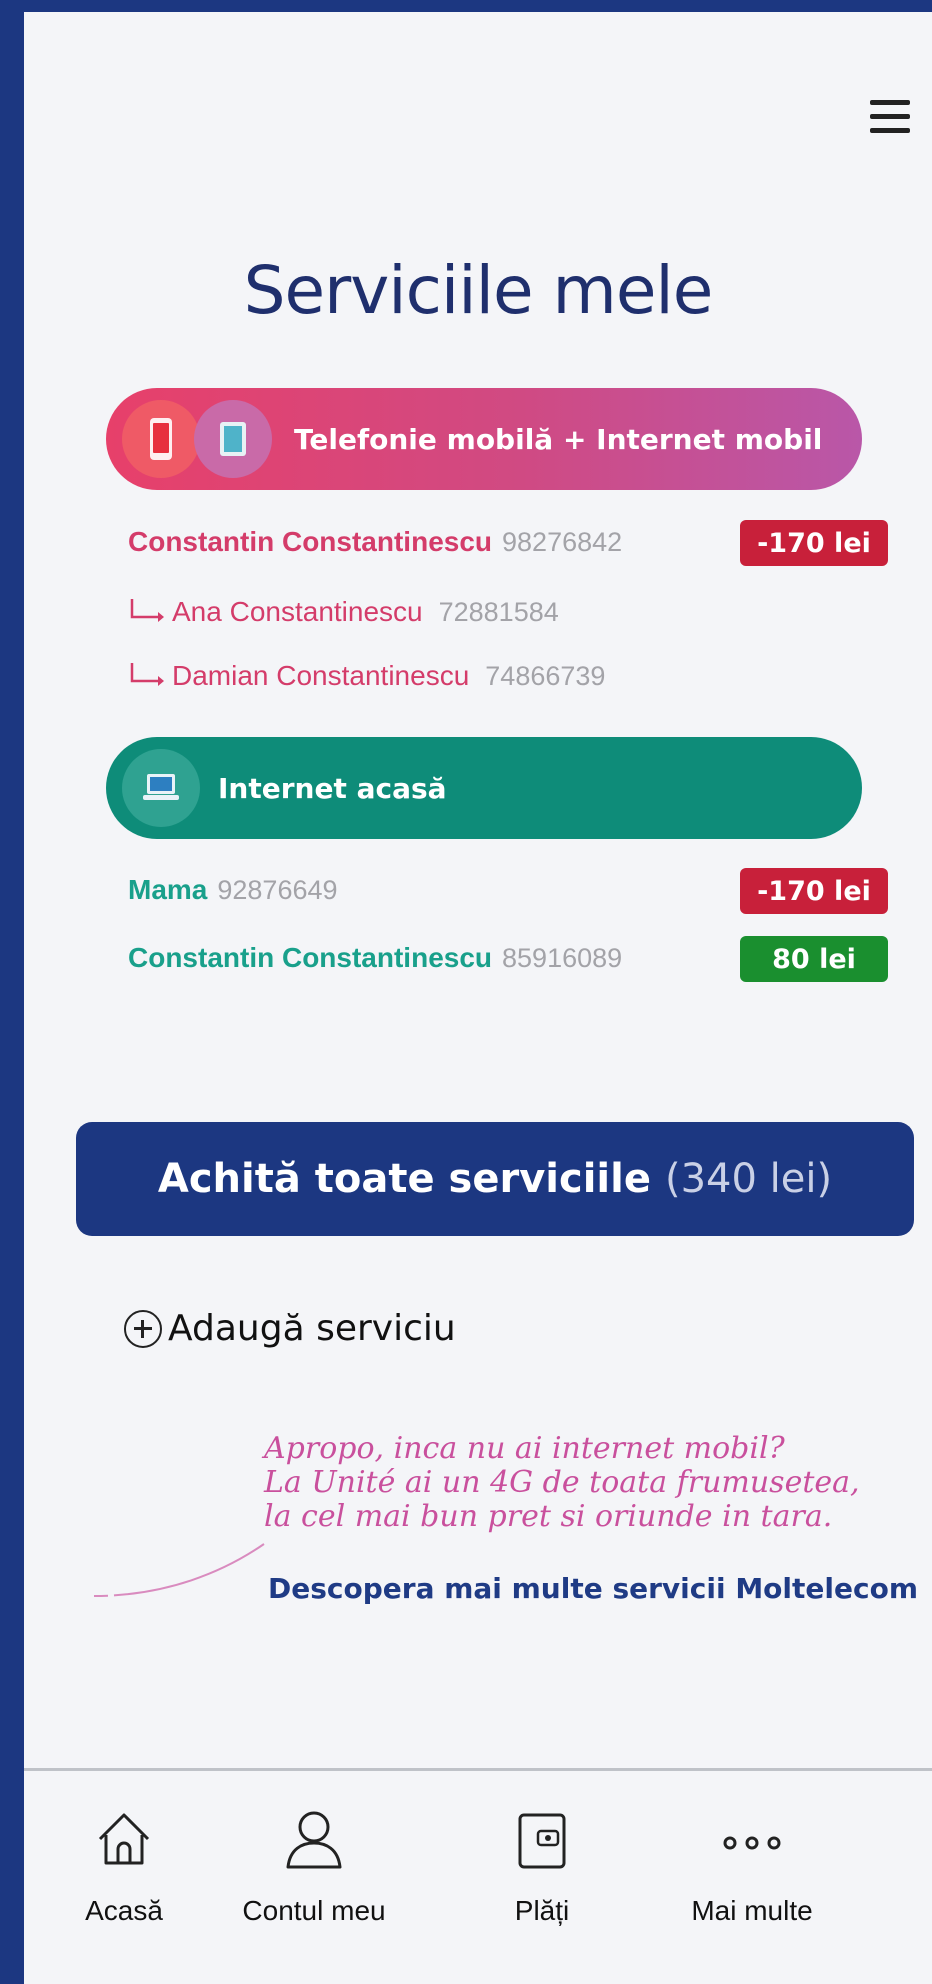  Describe the element at coordinates (814, 959) in the screenshot. I see `balance-badge: 80 lei` at that location.